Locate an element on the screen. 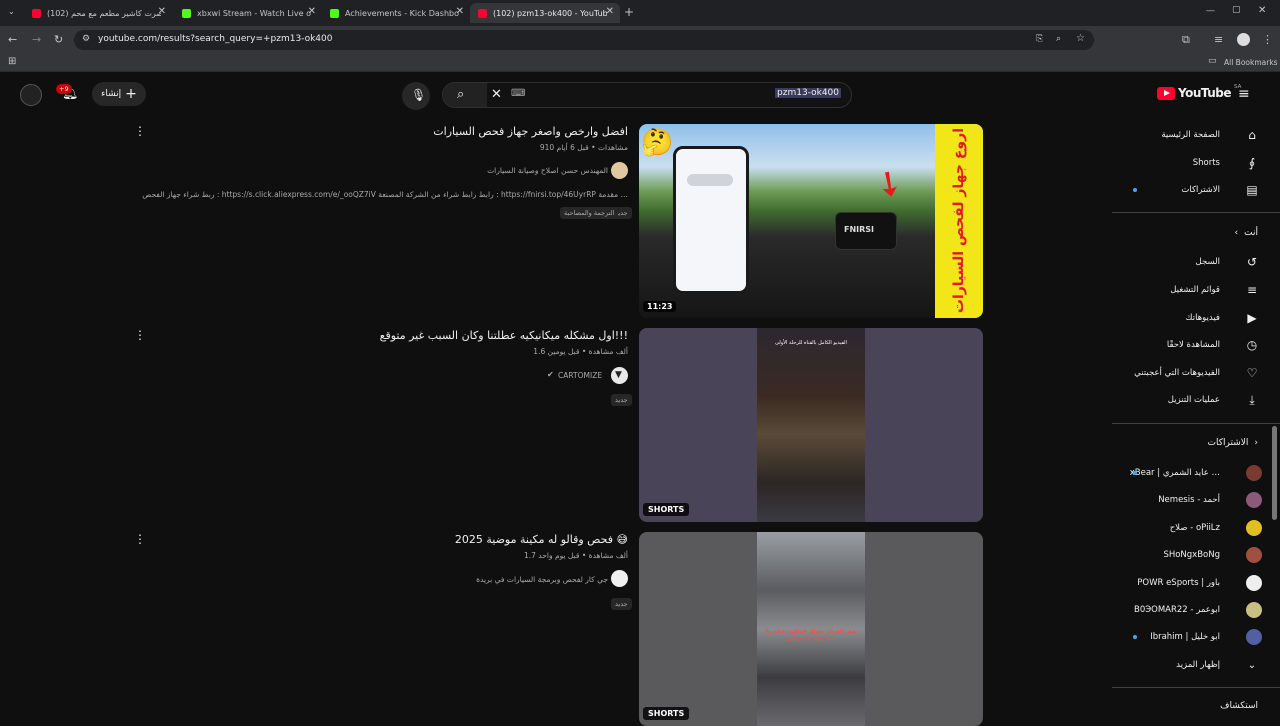 This screenshot has width=1280, height=726. reload-icon: ↻ is located at coordinates (58, 39).